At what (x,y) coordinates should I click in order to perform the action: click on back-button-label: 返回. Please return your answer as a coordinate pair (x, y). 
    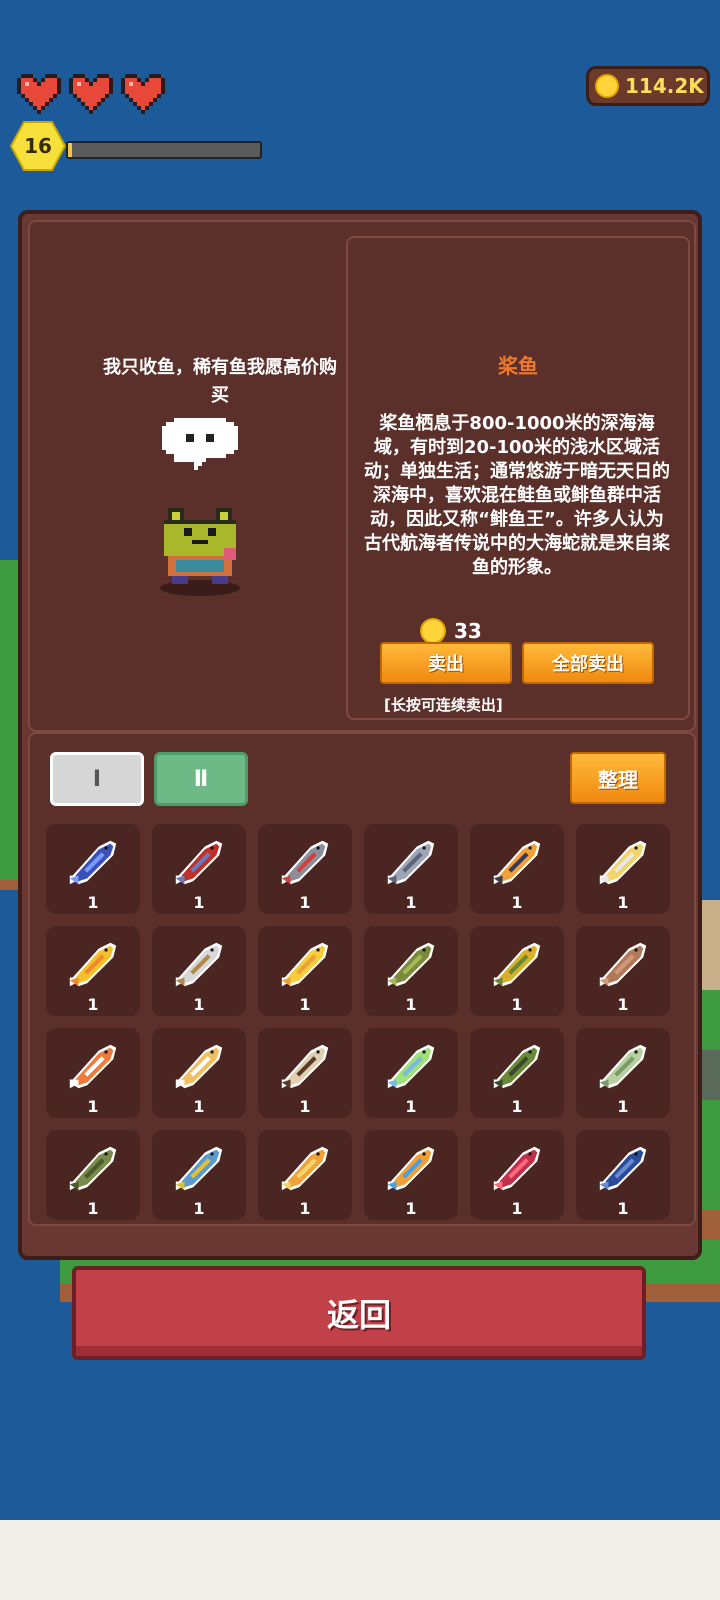
    Looking at the image, I should click on (358, 1315).